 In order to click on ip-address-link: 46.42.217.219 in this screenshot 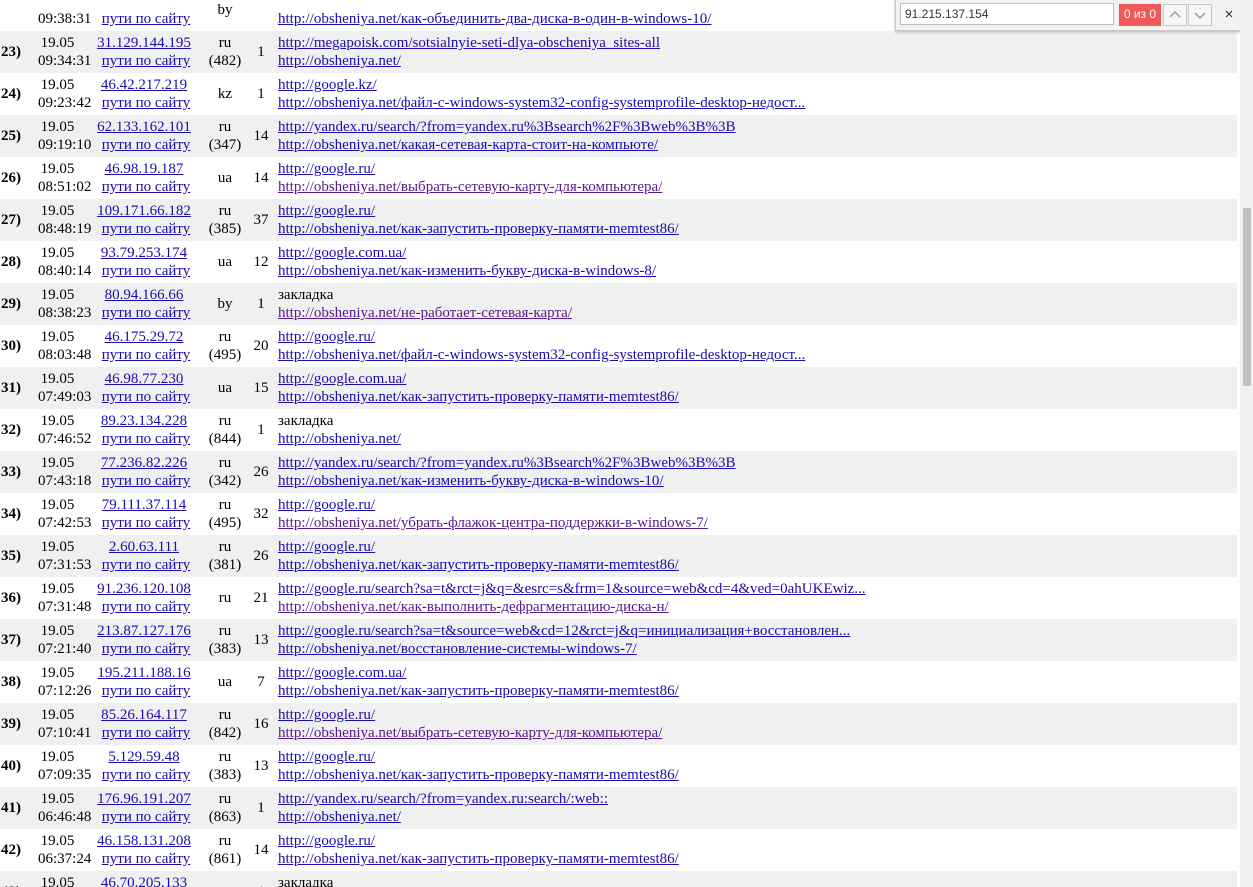, I will do `click(144, 85)`.